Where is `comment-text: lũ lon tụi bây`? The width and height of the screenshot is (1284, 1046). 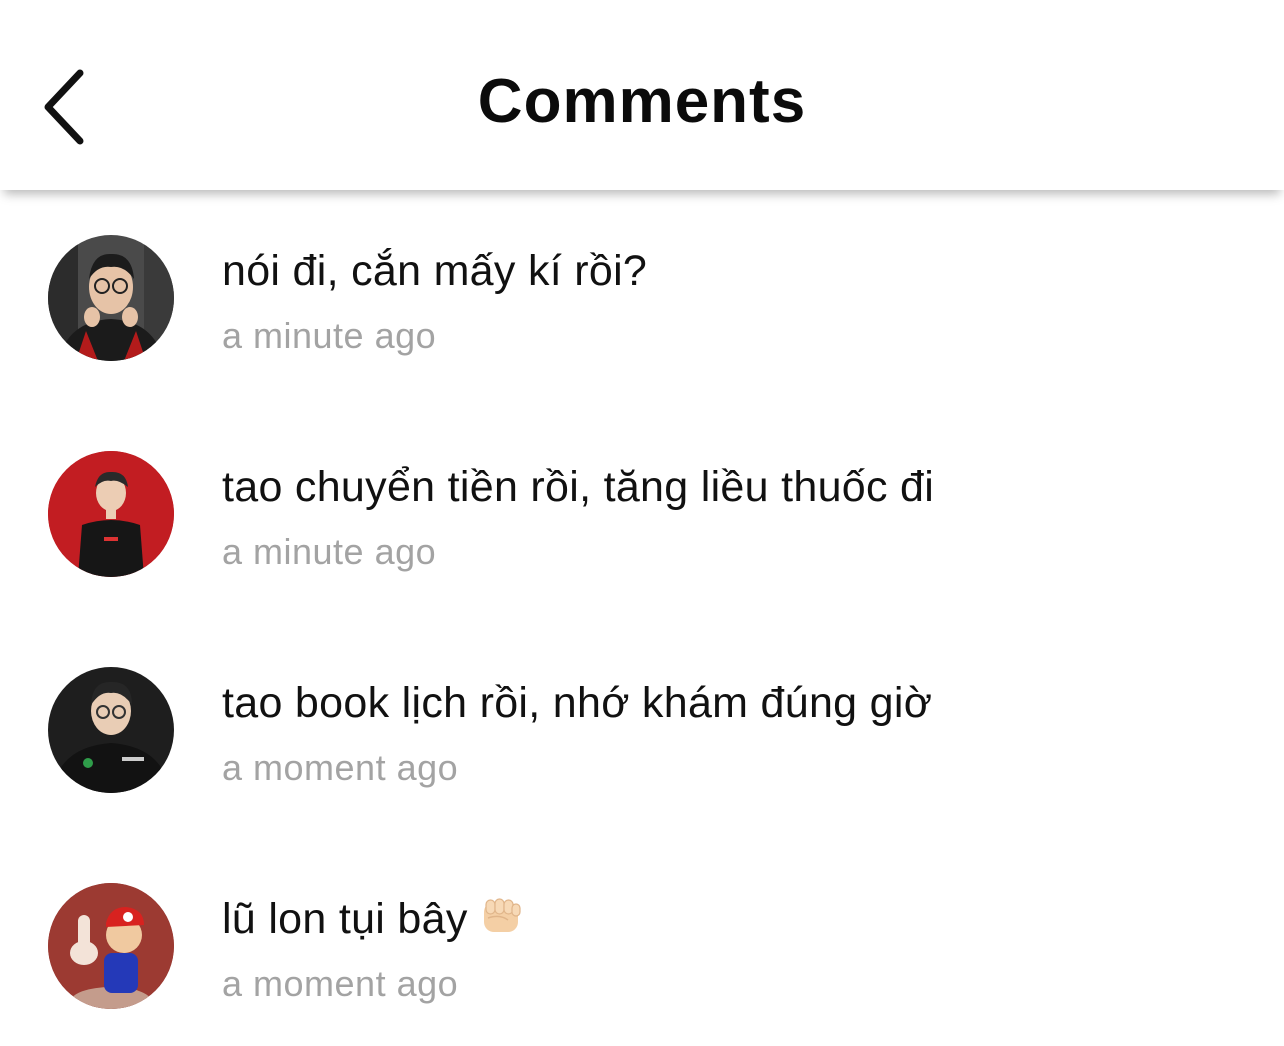
comment-text: lũ lon tụi bây is located at coordinates (373, 921).